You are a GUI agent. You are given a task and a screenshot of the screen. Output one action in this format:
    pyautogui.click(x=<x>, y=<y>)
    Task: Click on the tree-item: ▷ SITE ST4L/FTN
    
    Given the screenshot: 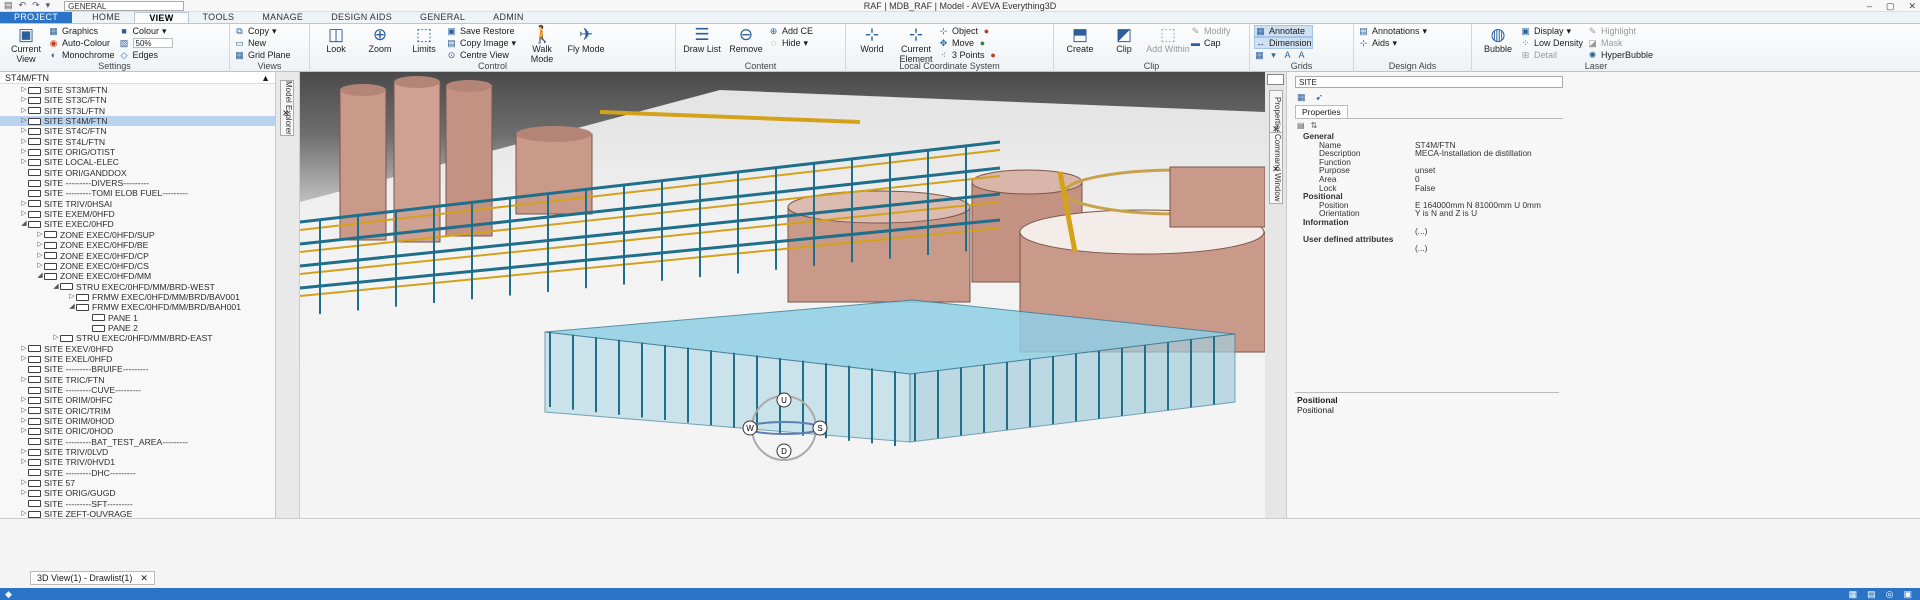 What is the action you would take?
    pyautogui.click(x=137, y=142)
    